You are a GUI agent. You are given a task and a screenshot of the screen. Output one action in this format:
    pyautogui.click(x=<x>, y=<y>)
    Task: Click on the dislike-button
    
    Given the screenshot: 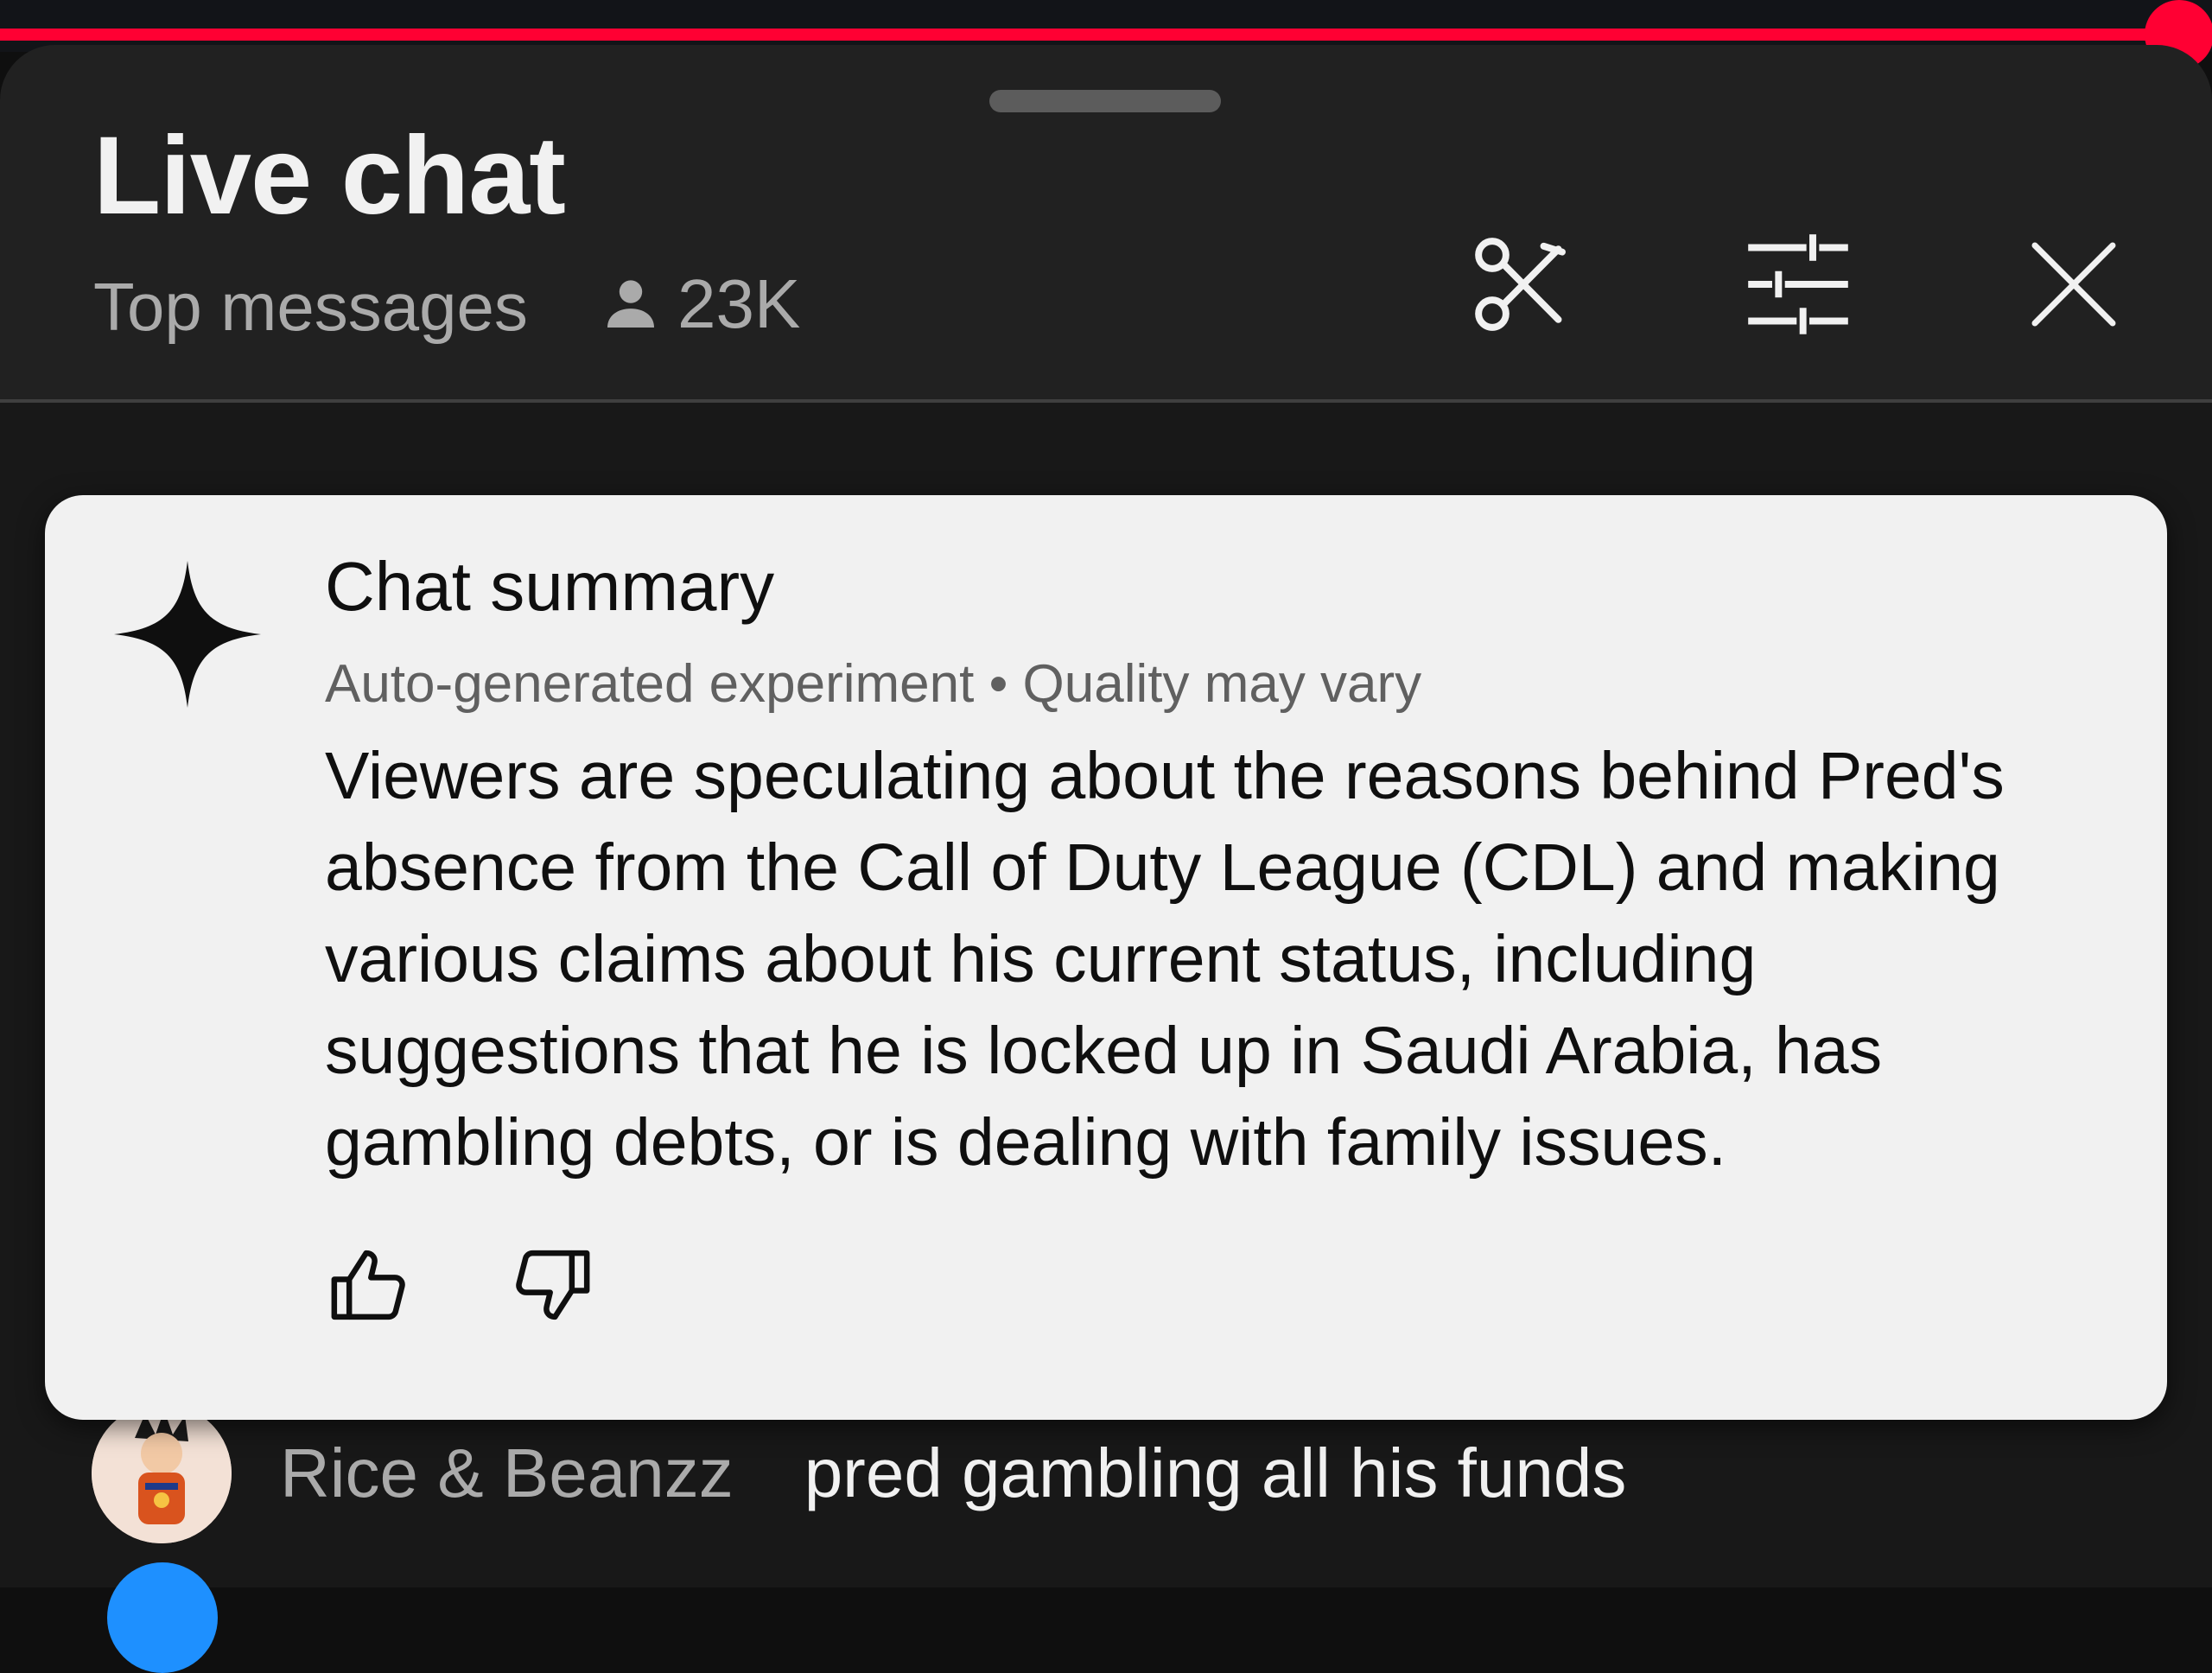 What is the action you would take?
    pyautogui.click(x=551, y=1285)
    